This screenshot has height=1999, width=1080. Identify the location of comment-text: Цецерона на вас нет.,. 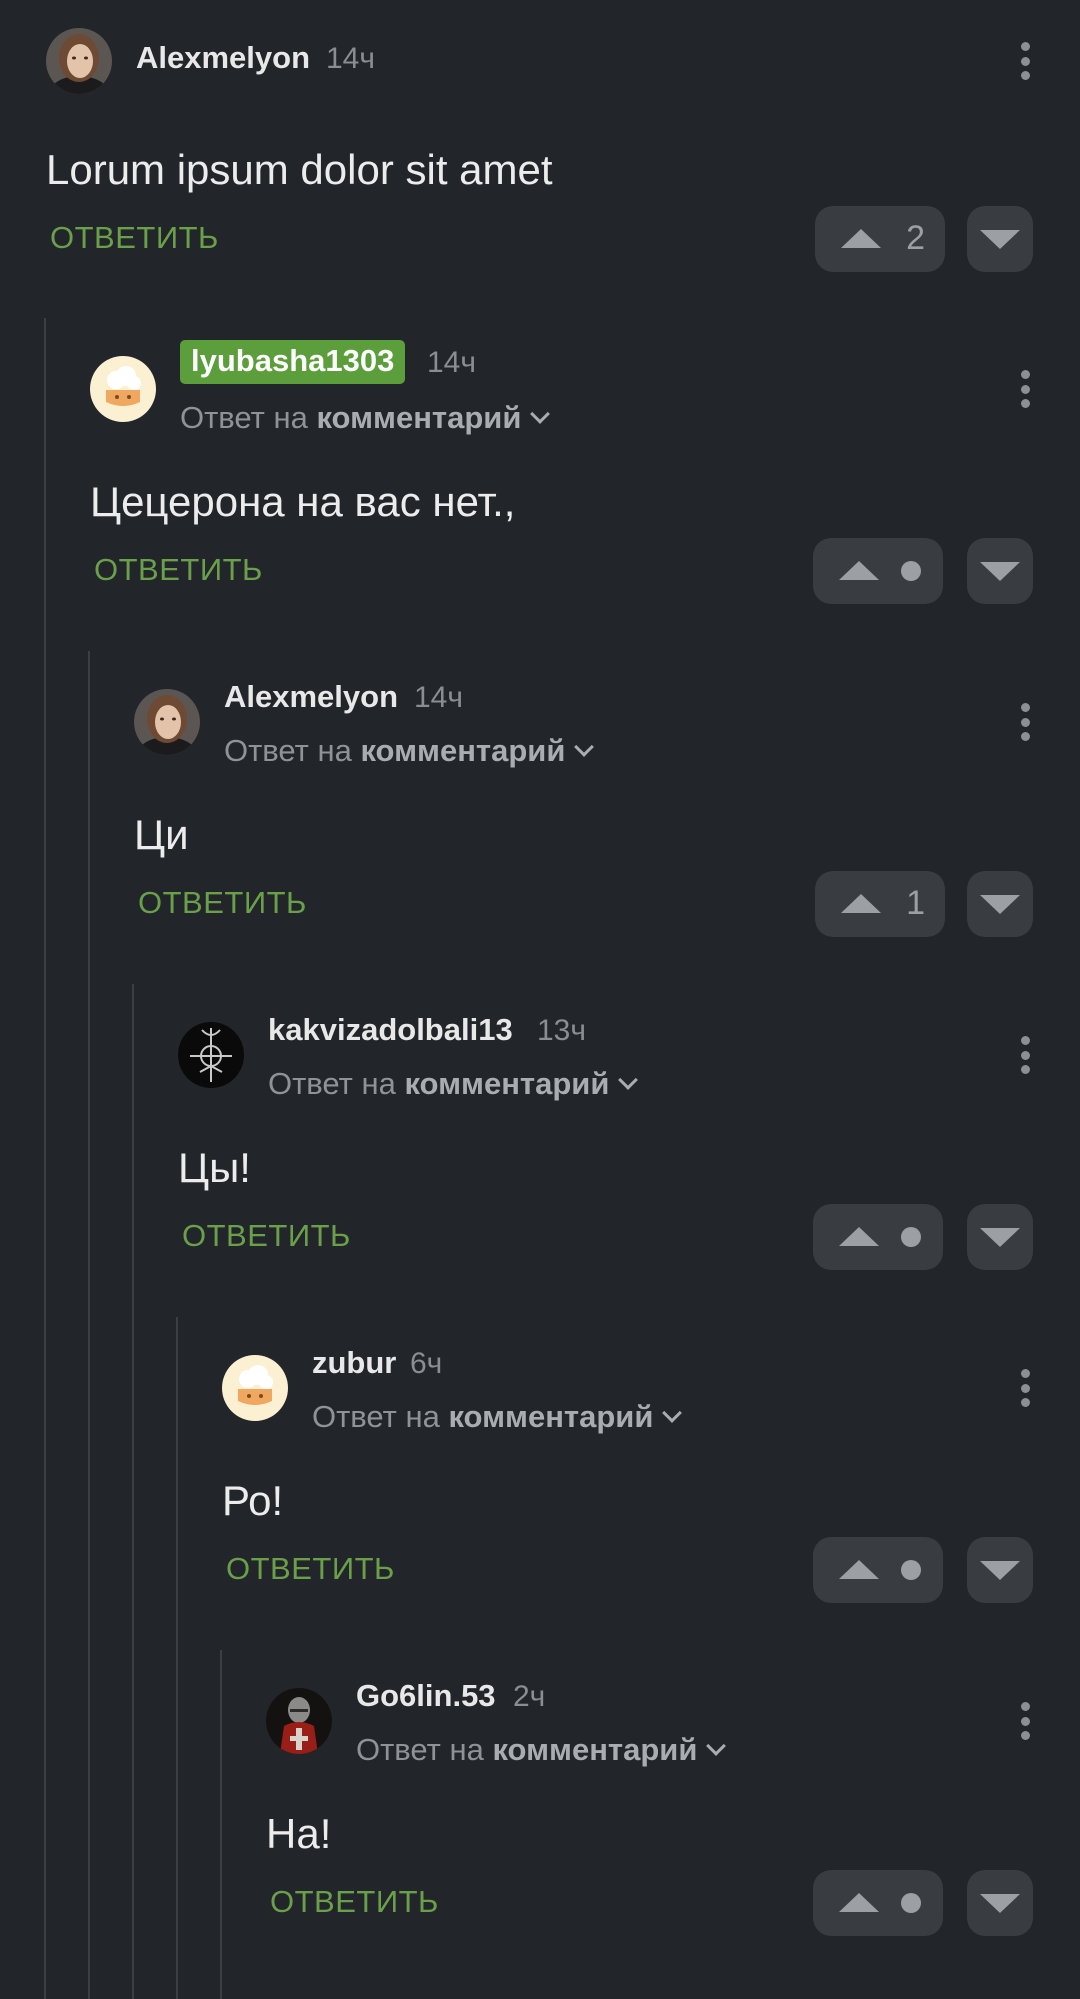
(303, 501).